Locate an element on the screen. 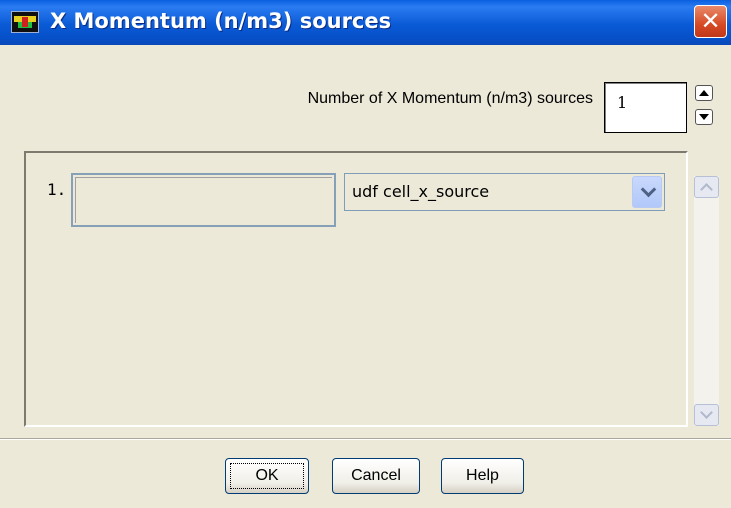  source-type-selected: udf cell_x_source is located at coordinates (421, 191).